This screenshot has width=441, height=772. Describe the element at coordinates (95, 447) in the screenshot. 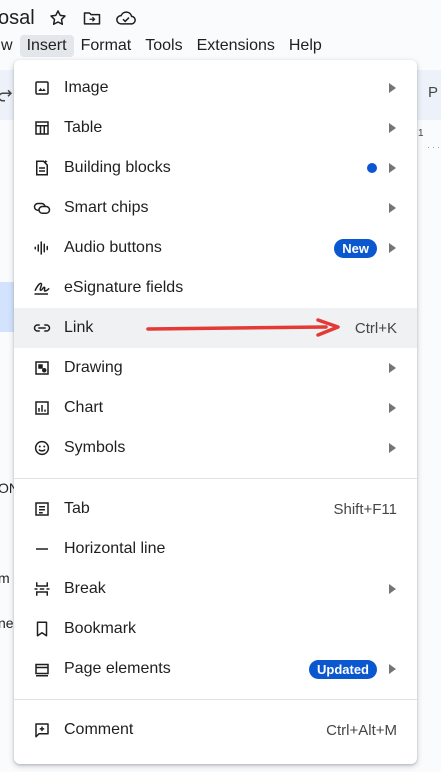

I see `menu-item-label: Symbols` at that location.